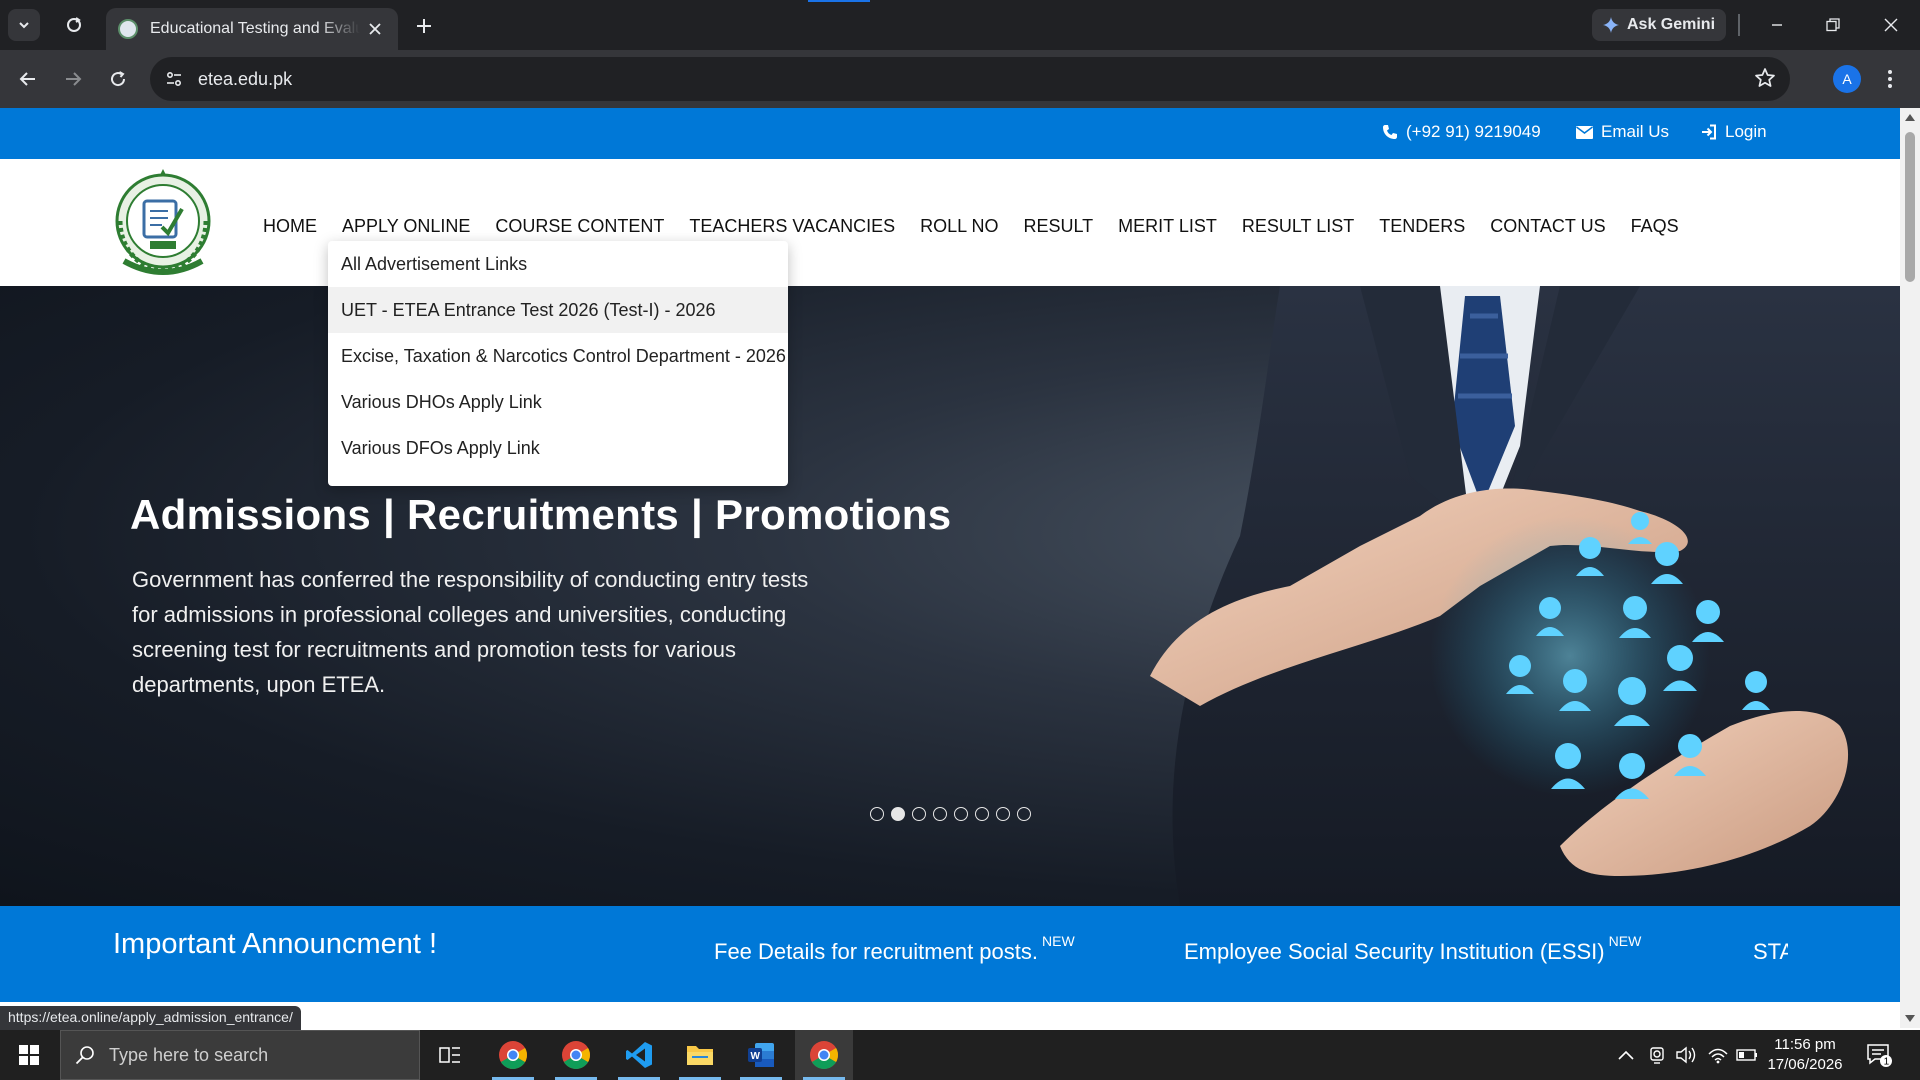  What do you see at coordinates (970, 79) in the screenshot?
I see `address-bar: etea.edu.pk` at bounding box center [970, 79].